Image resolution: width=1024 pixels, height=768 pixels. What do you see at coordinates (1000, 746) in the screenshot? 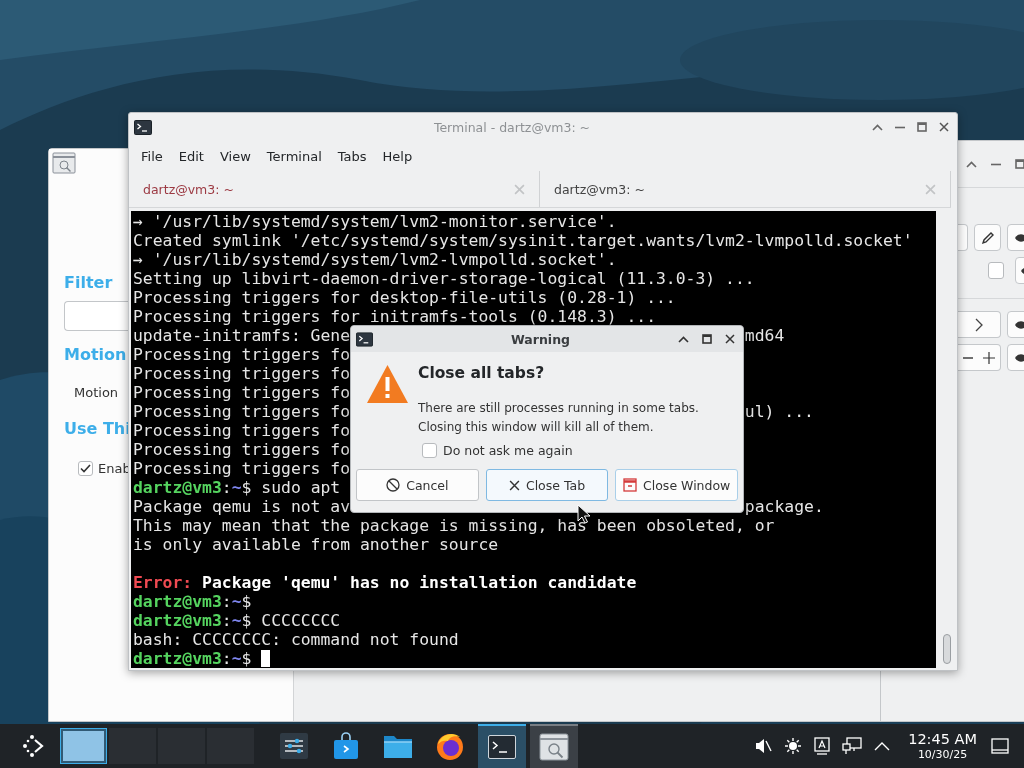
I see `show-desktop-icon` at bounding box center [1000, 746].